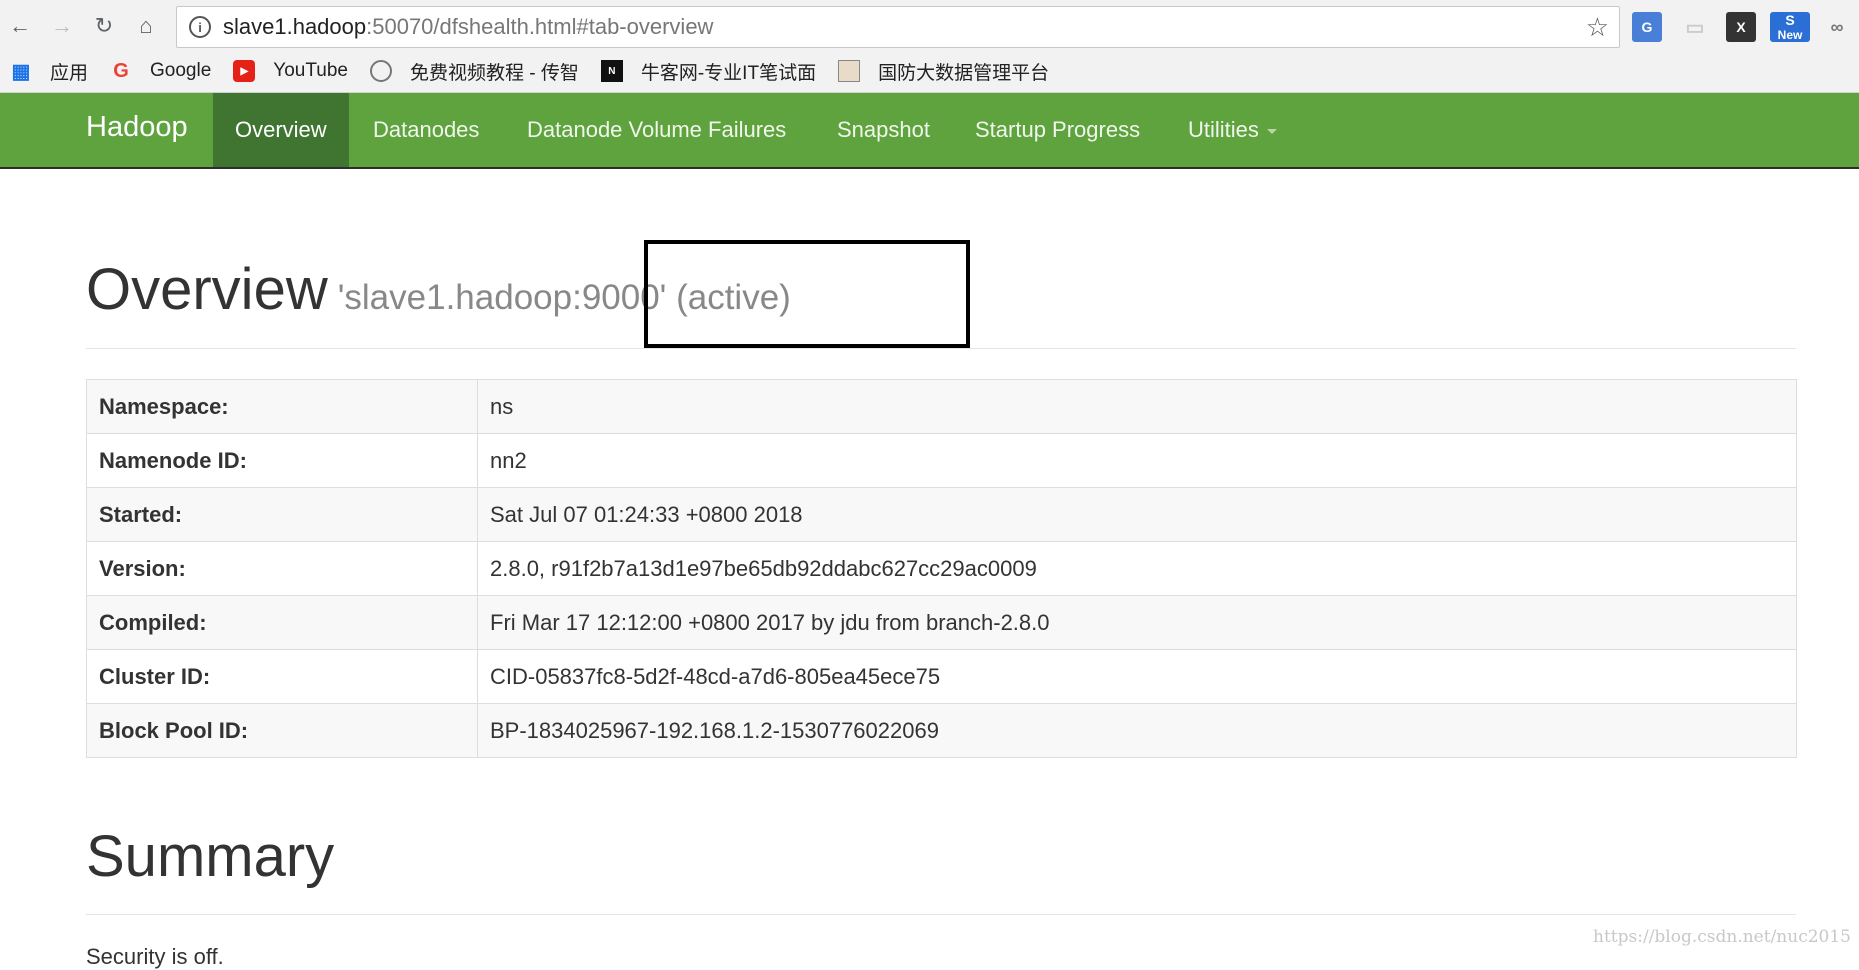 This screenshot has width=1859, height=970. I want to click on tab-startup-progress: Startup Progress, so click(1057, 130).